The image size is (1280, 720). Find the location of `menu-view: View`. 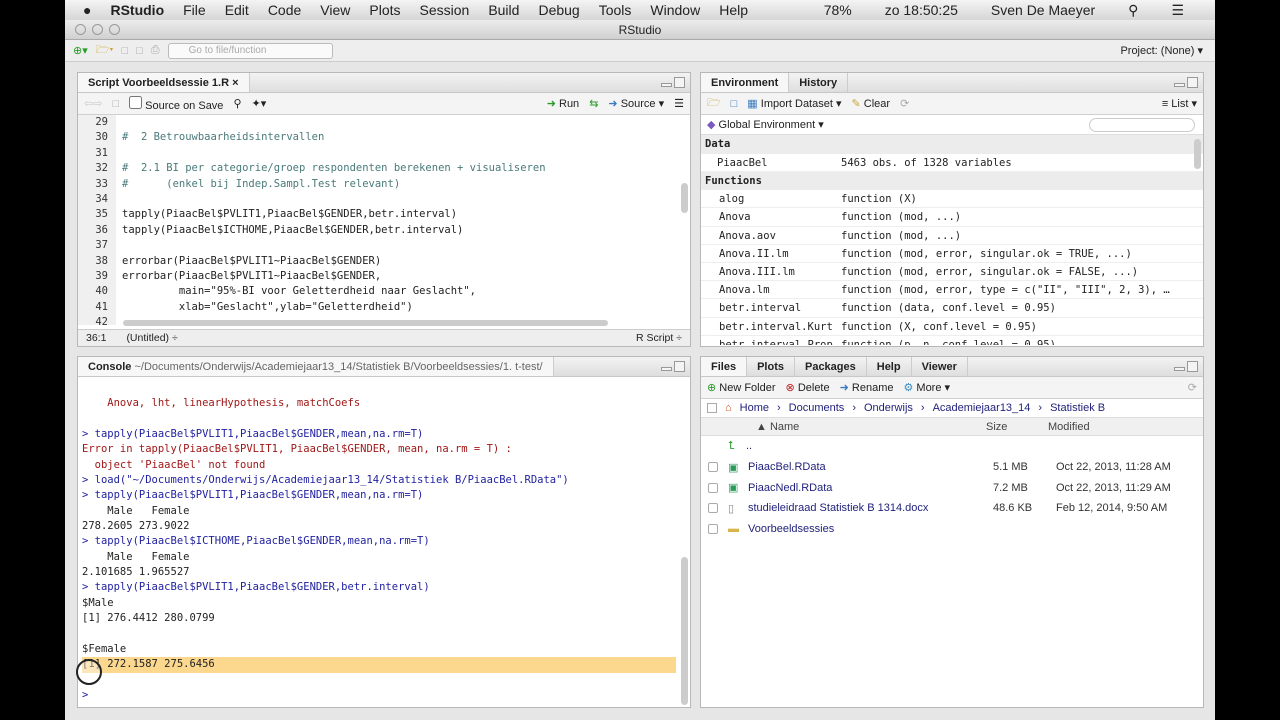

menu-view: View is located at coordinates (335, 10).